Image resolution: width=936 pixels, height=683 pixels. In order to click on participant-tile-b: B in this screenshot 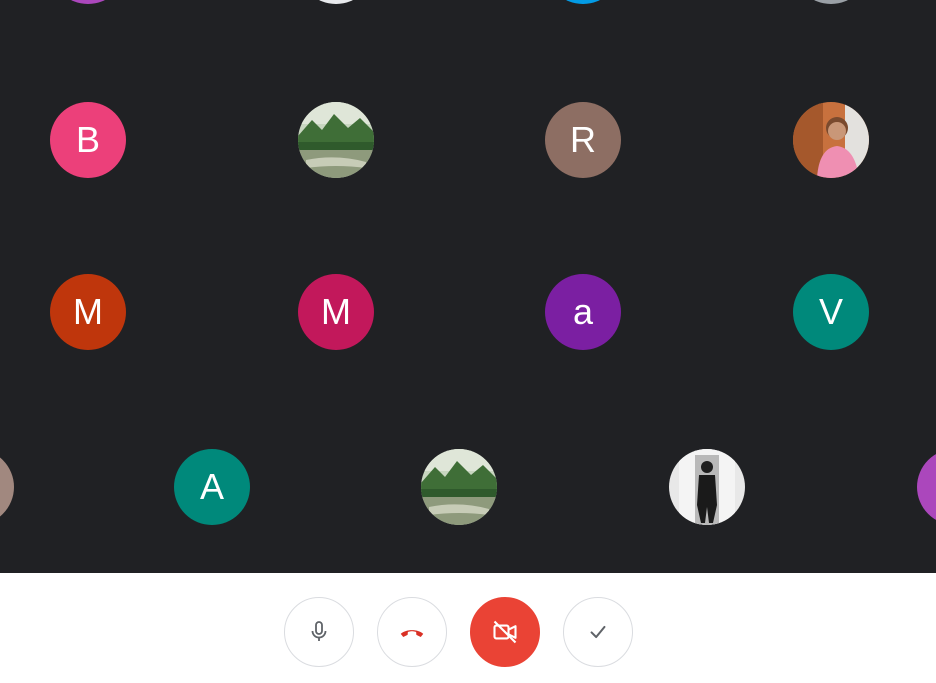, I will do `click(88, 140)`.